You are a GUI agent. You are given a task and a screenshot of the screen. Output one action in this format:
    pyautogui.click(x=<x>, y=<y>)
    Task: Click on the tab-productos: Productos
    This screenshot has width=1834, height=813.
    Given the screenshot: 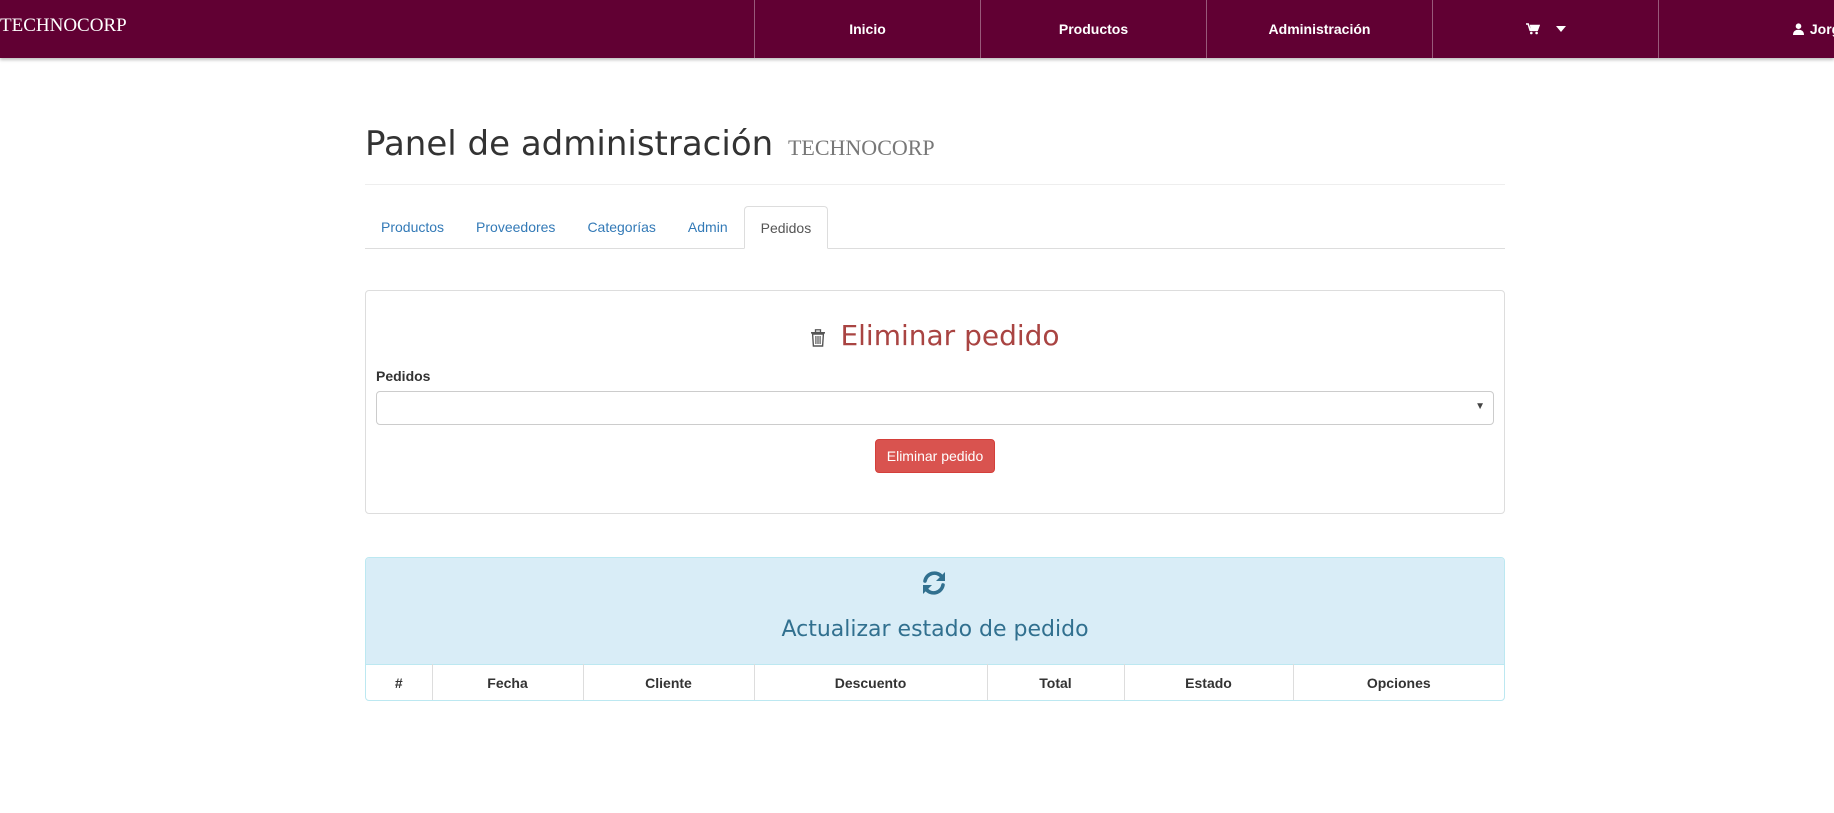 What is the action you would take?
    pyautogui.click(x=412, y=227)
    